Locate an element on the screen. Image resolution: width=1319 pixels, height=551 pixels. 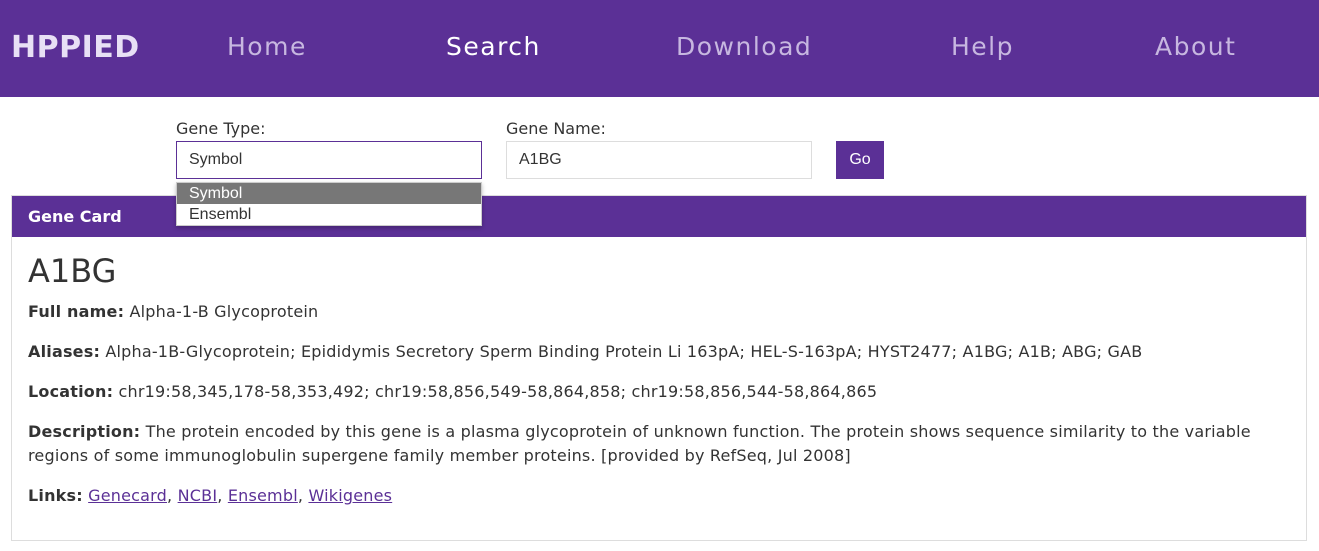
gene-symbol-heading: A1BG is located at coordinates (72, 271).